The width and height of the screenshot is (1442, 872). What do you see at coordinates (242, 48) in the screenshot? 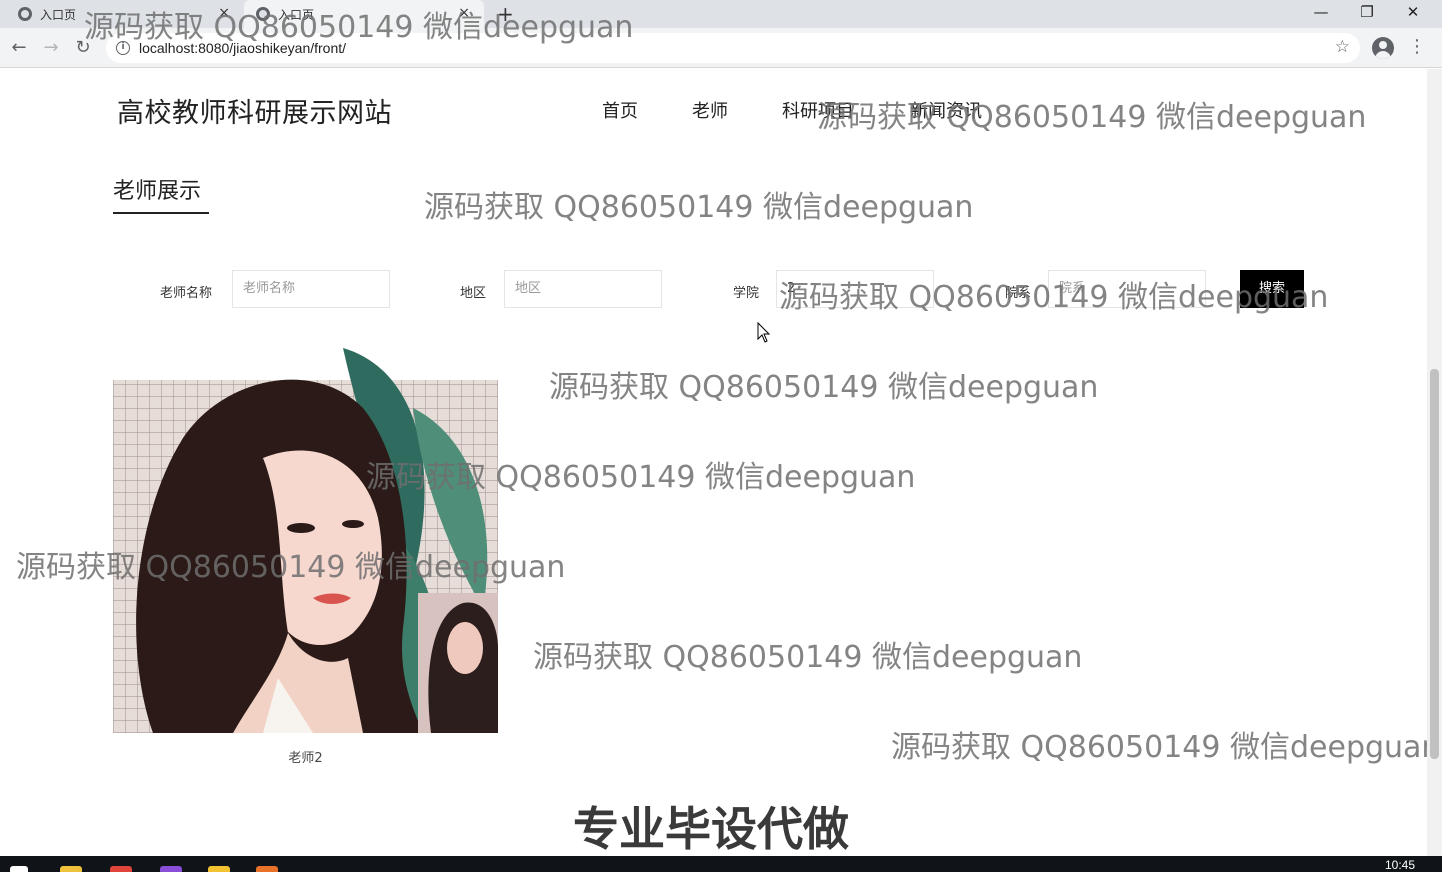
I see `url-text: localhost:8080/jiaoshikeyan/front/` at bounding box center [242, 48].